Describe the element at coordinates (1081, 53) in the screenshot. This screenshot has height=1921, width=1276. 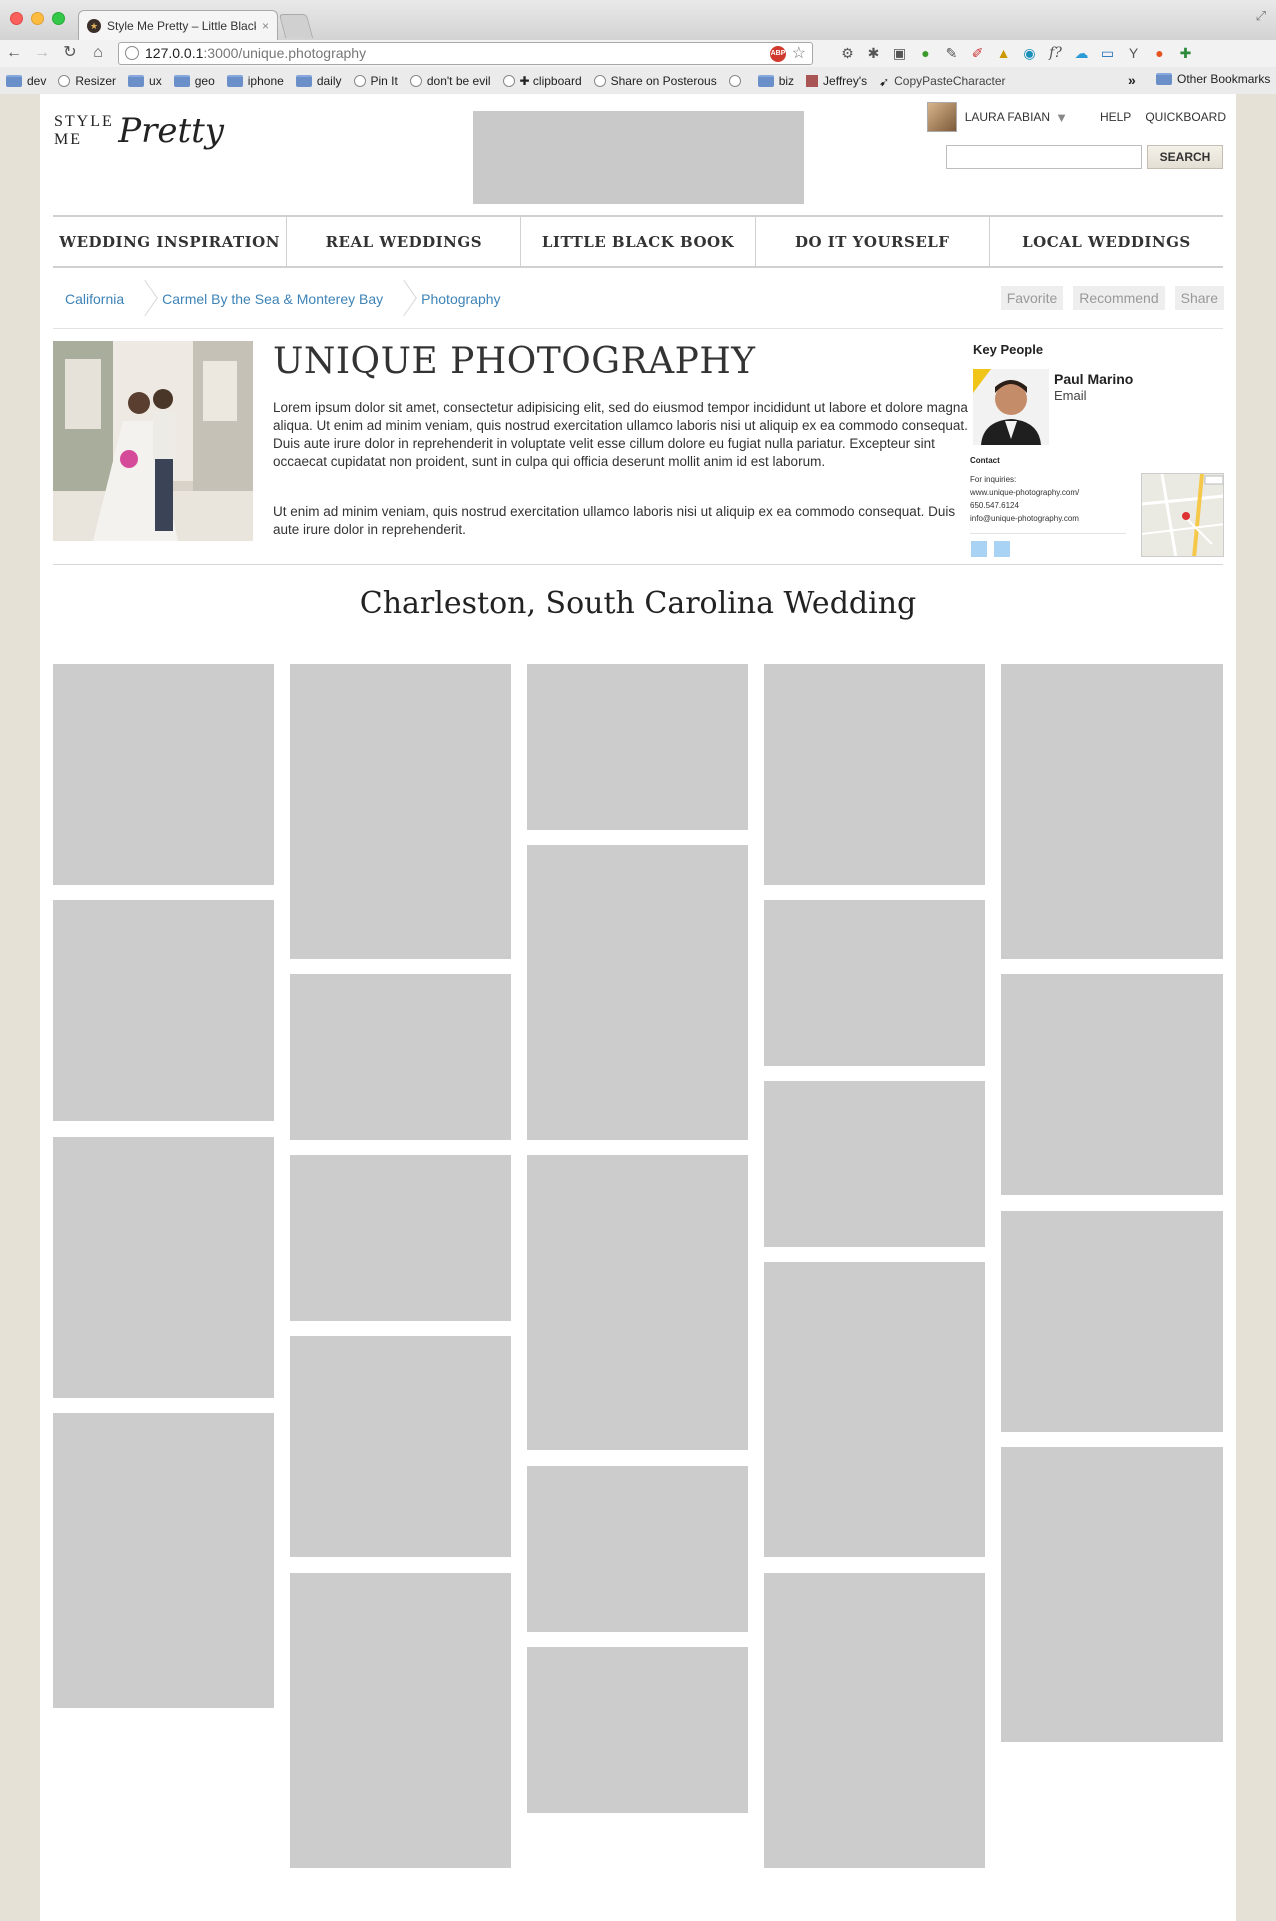
I see `cloud-extension-icon: ☁` at that location.